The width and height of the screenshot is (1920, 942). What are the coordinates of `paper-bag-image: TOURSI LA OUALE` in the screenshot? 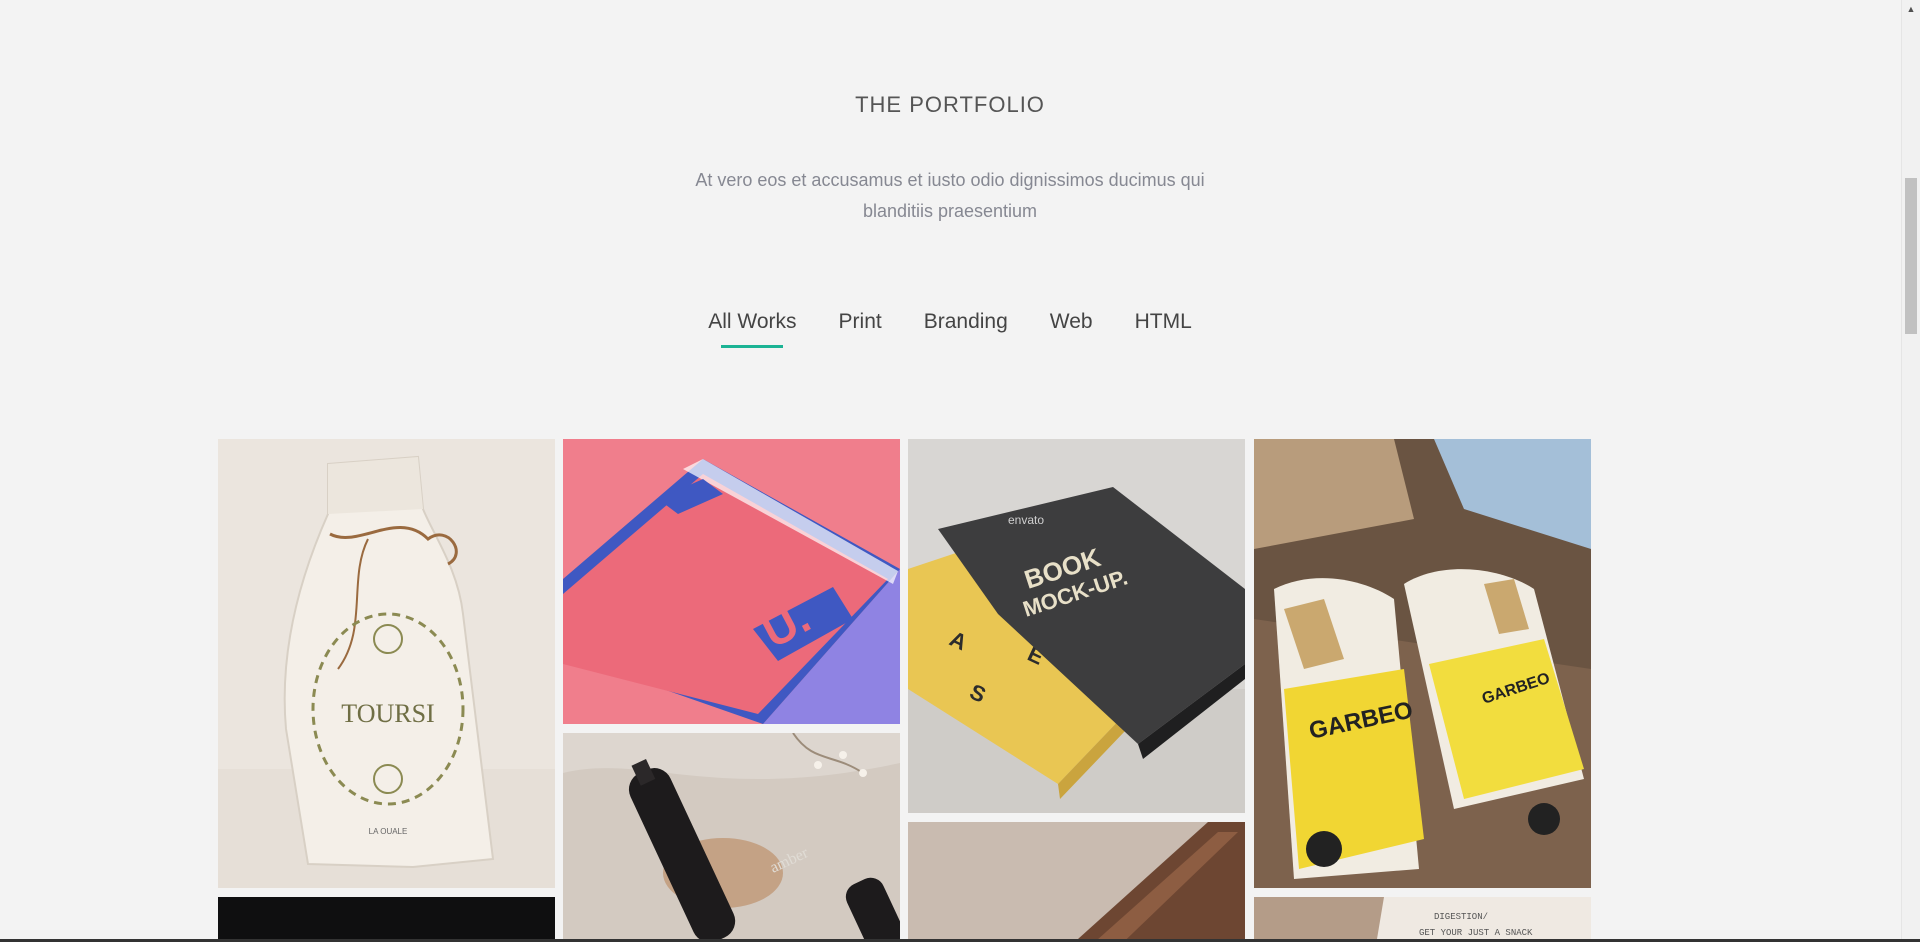 It's located at (386, 663).